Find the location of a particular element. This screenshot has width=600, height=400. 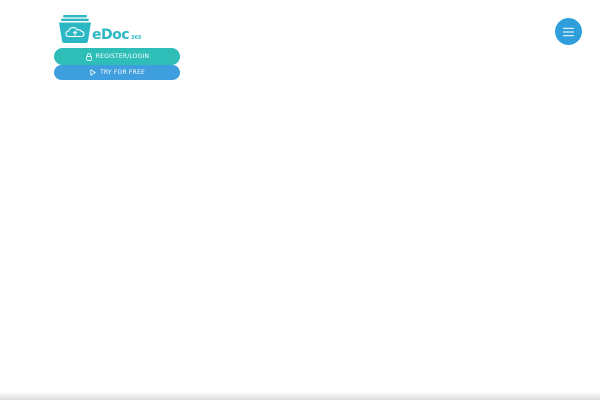

brand-logo: eDoc 365 is located at coordinates (103, 31).